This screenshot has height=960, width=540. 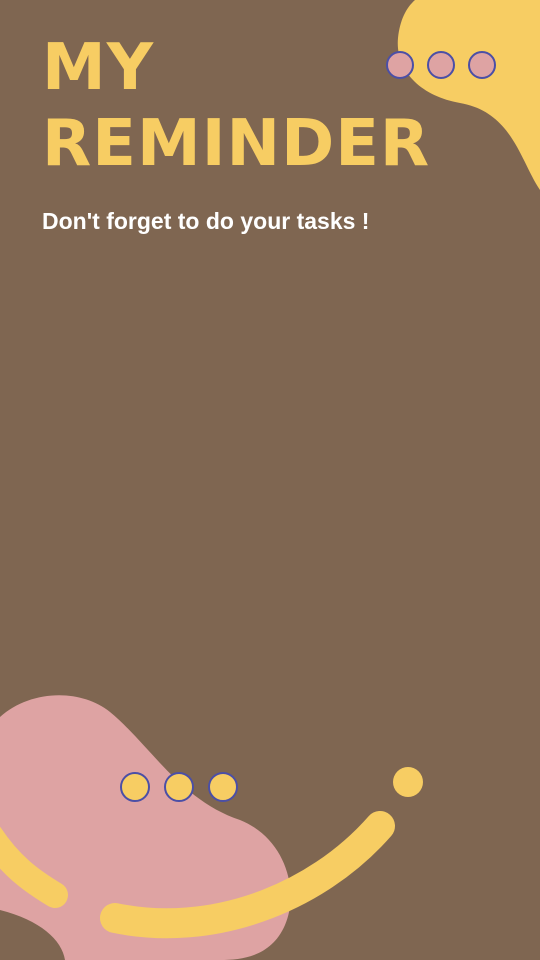 What do you see at coordinates (236, 144) in the screenshot?
I see `title-line-2: REMINDER` at bounding box center [236, 144].